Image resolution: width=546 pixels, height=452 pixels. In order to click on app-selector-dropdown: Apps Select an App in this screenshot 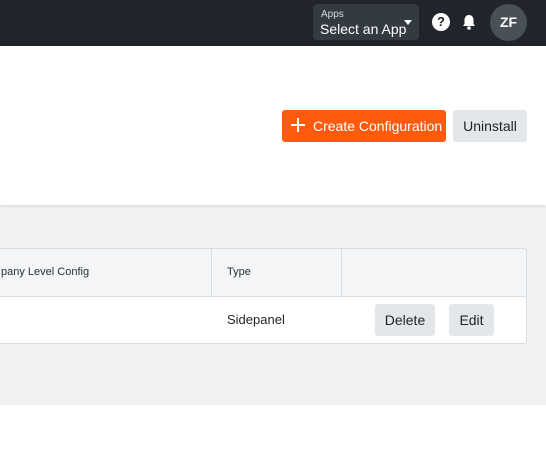, I will do `click(366, 22)`.